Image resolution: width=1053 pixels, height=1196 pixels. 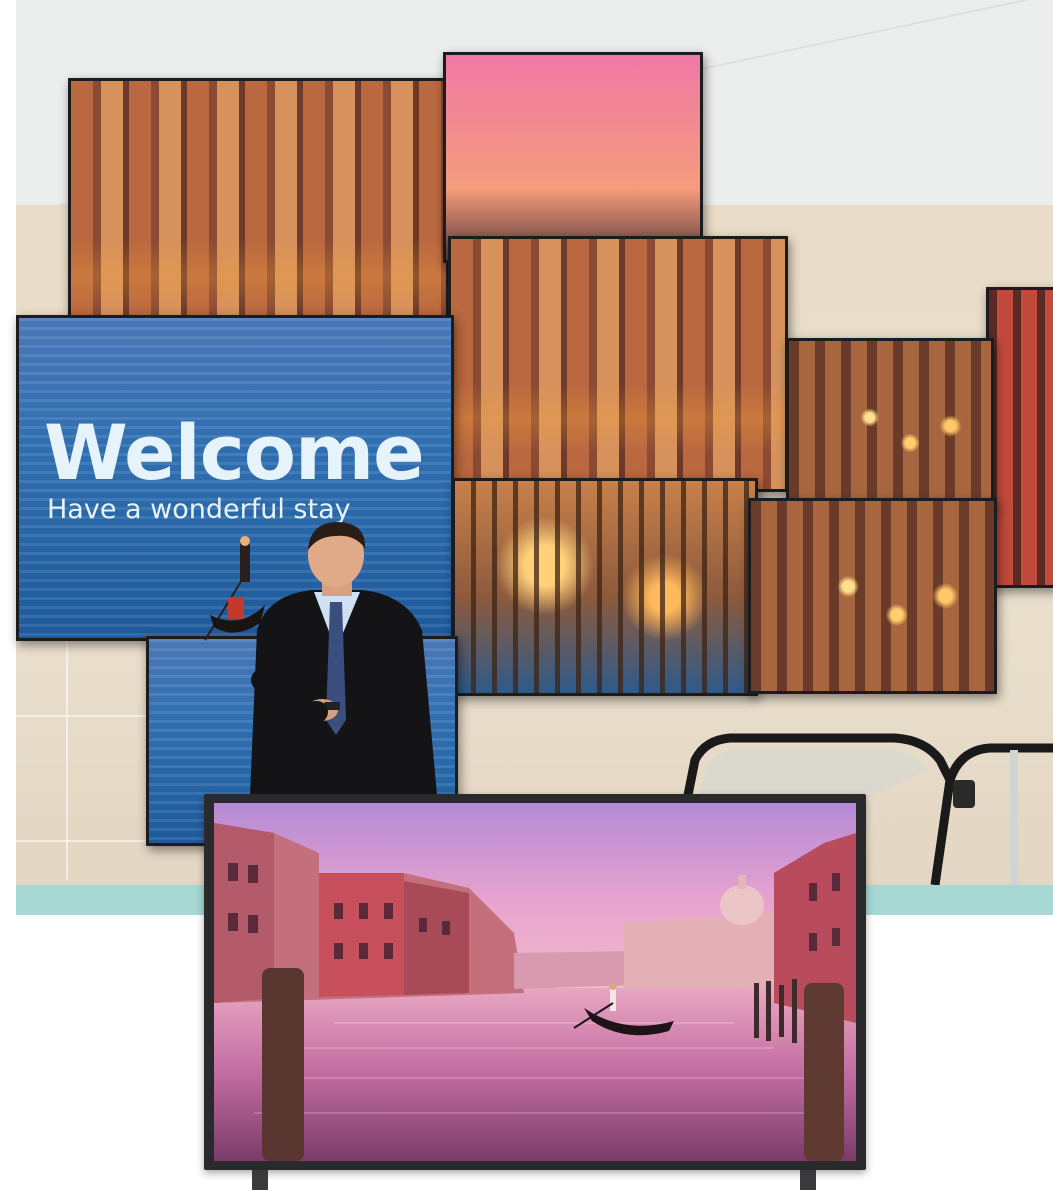 What do you see at coordinates (890, 426) in the screenshot?
I see `video-wall-panel-right-mid` at bounding box center [890, 426].